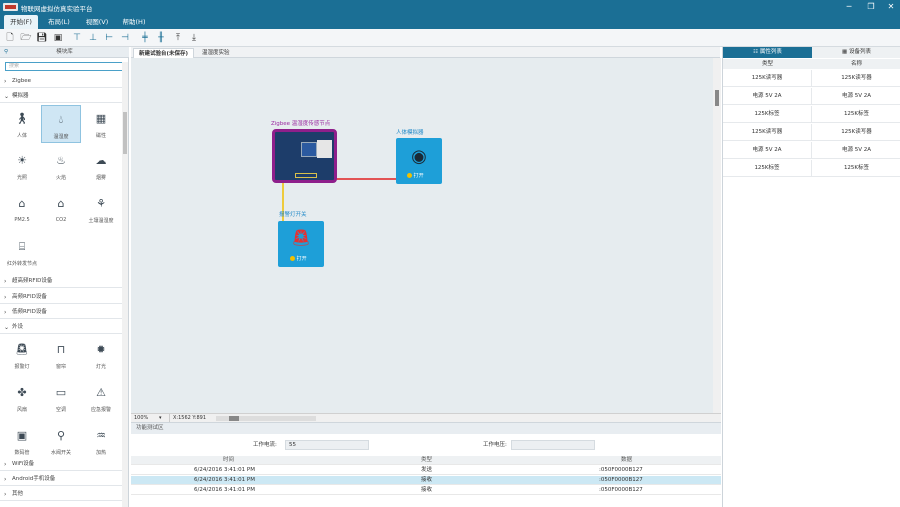 This screenshot has width=900, height=507. I want to click on module-lamp: ✹ 灯光, so click(101, 355).